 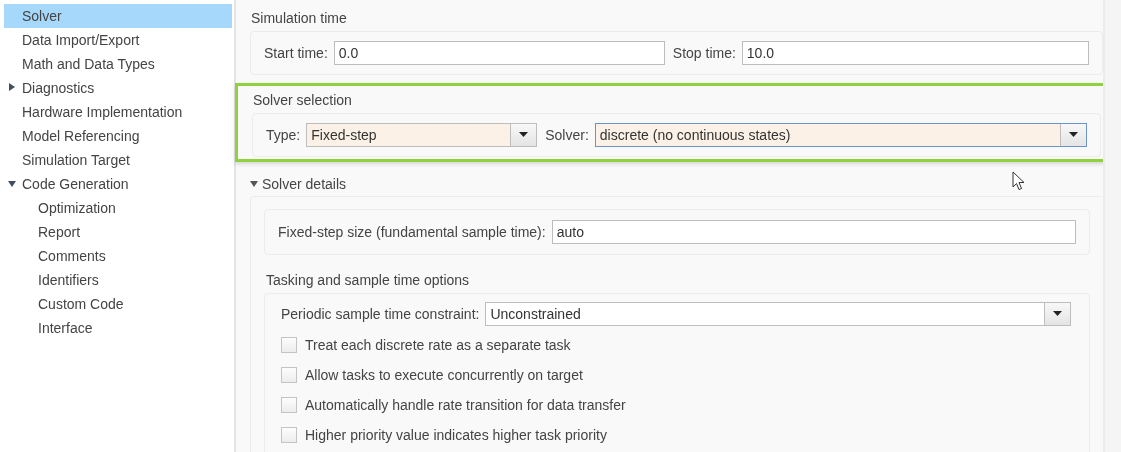 I want to click on checkbox-label: Automatically handle rate transition for data transfer, so click(x=465, y=405).